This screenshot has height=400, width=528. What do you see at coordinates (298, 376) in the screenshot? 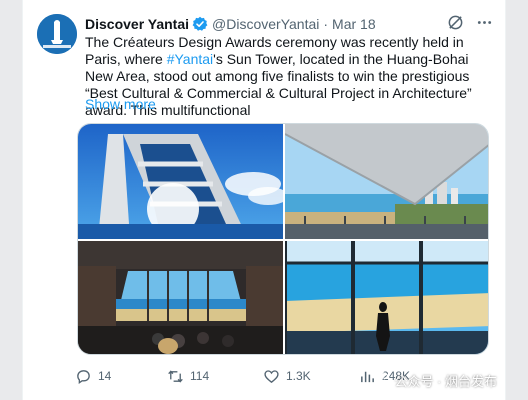
I see `like-count: 1.3K` at bounding box center [298, 376].